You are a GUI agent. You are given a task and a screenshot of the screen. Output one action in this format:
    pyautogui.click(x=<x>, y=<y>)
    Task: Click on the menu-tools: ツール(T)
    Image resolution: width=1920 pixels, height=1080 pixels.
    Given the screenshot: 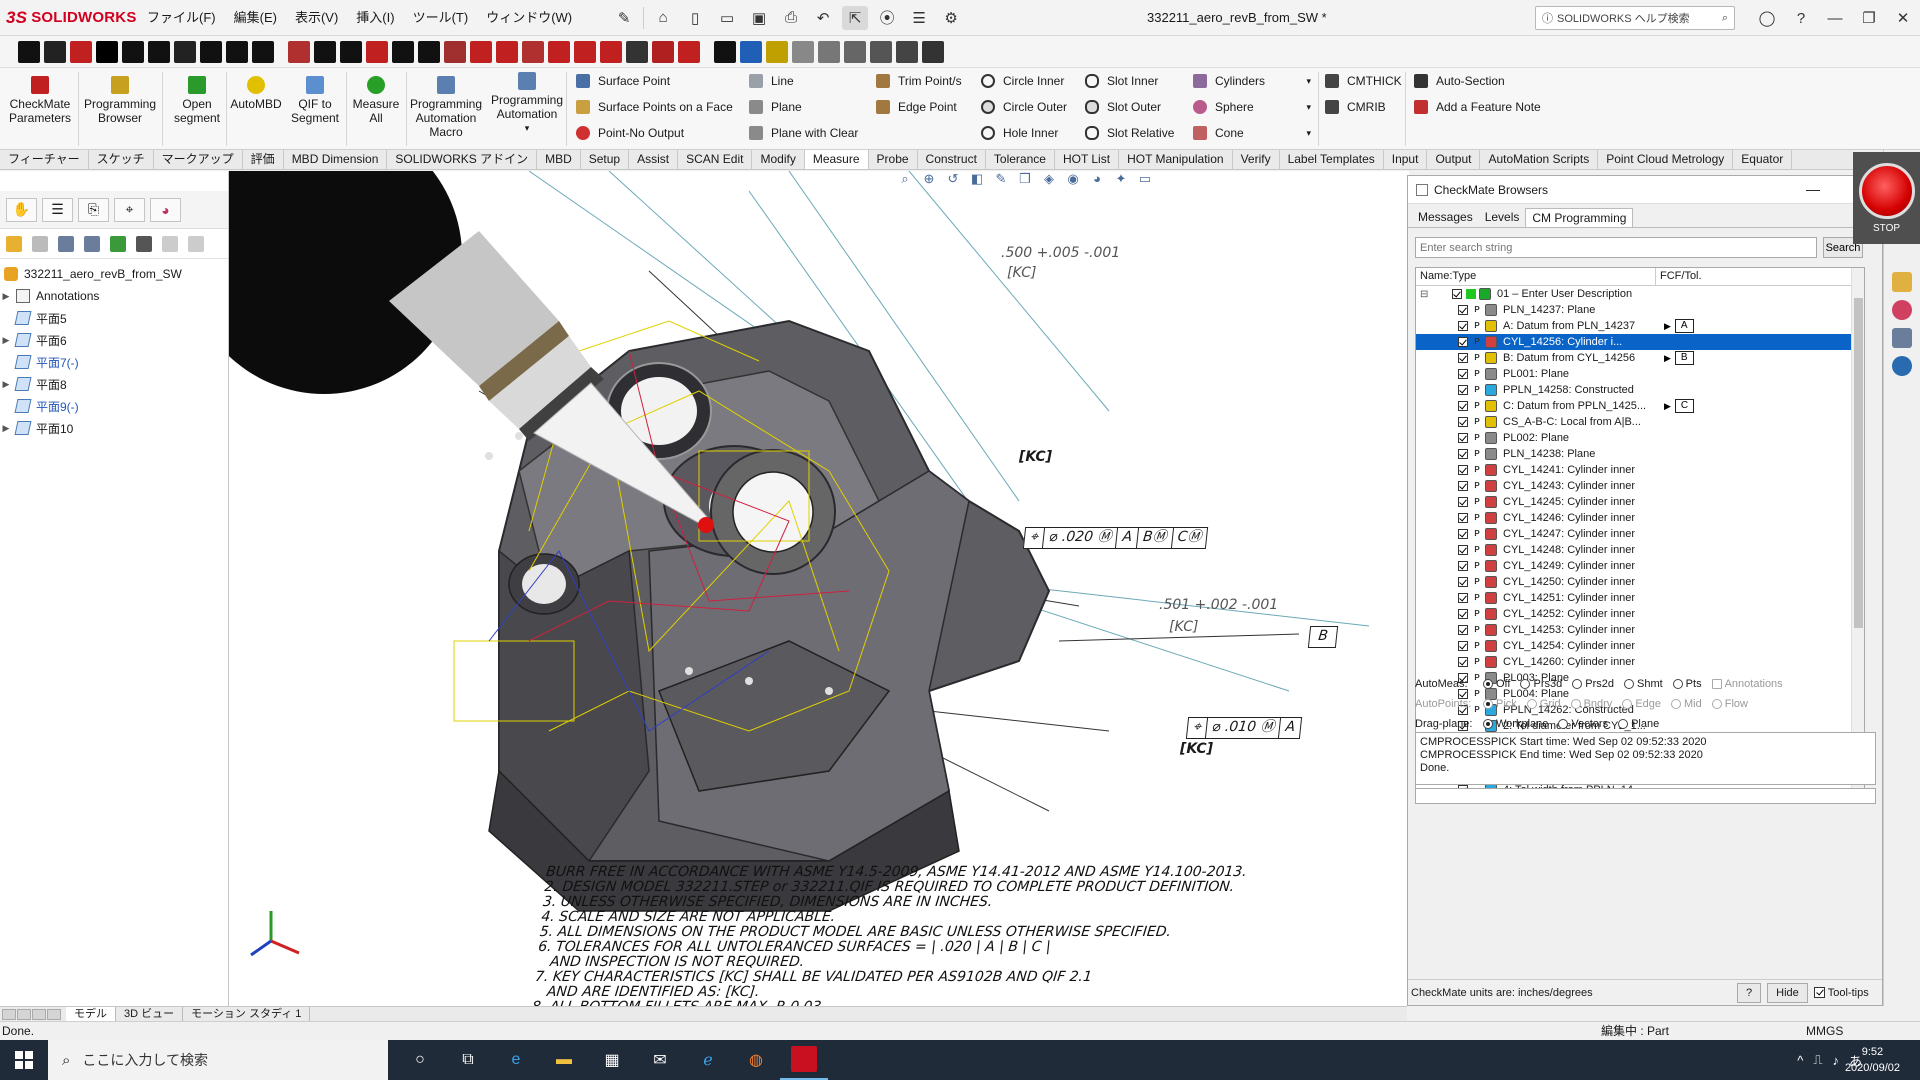 What is the action you would take?
    pyautogui.click(x=441, y=18)
    